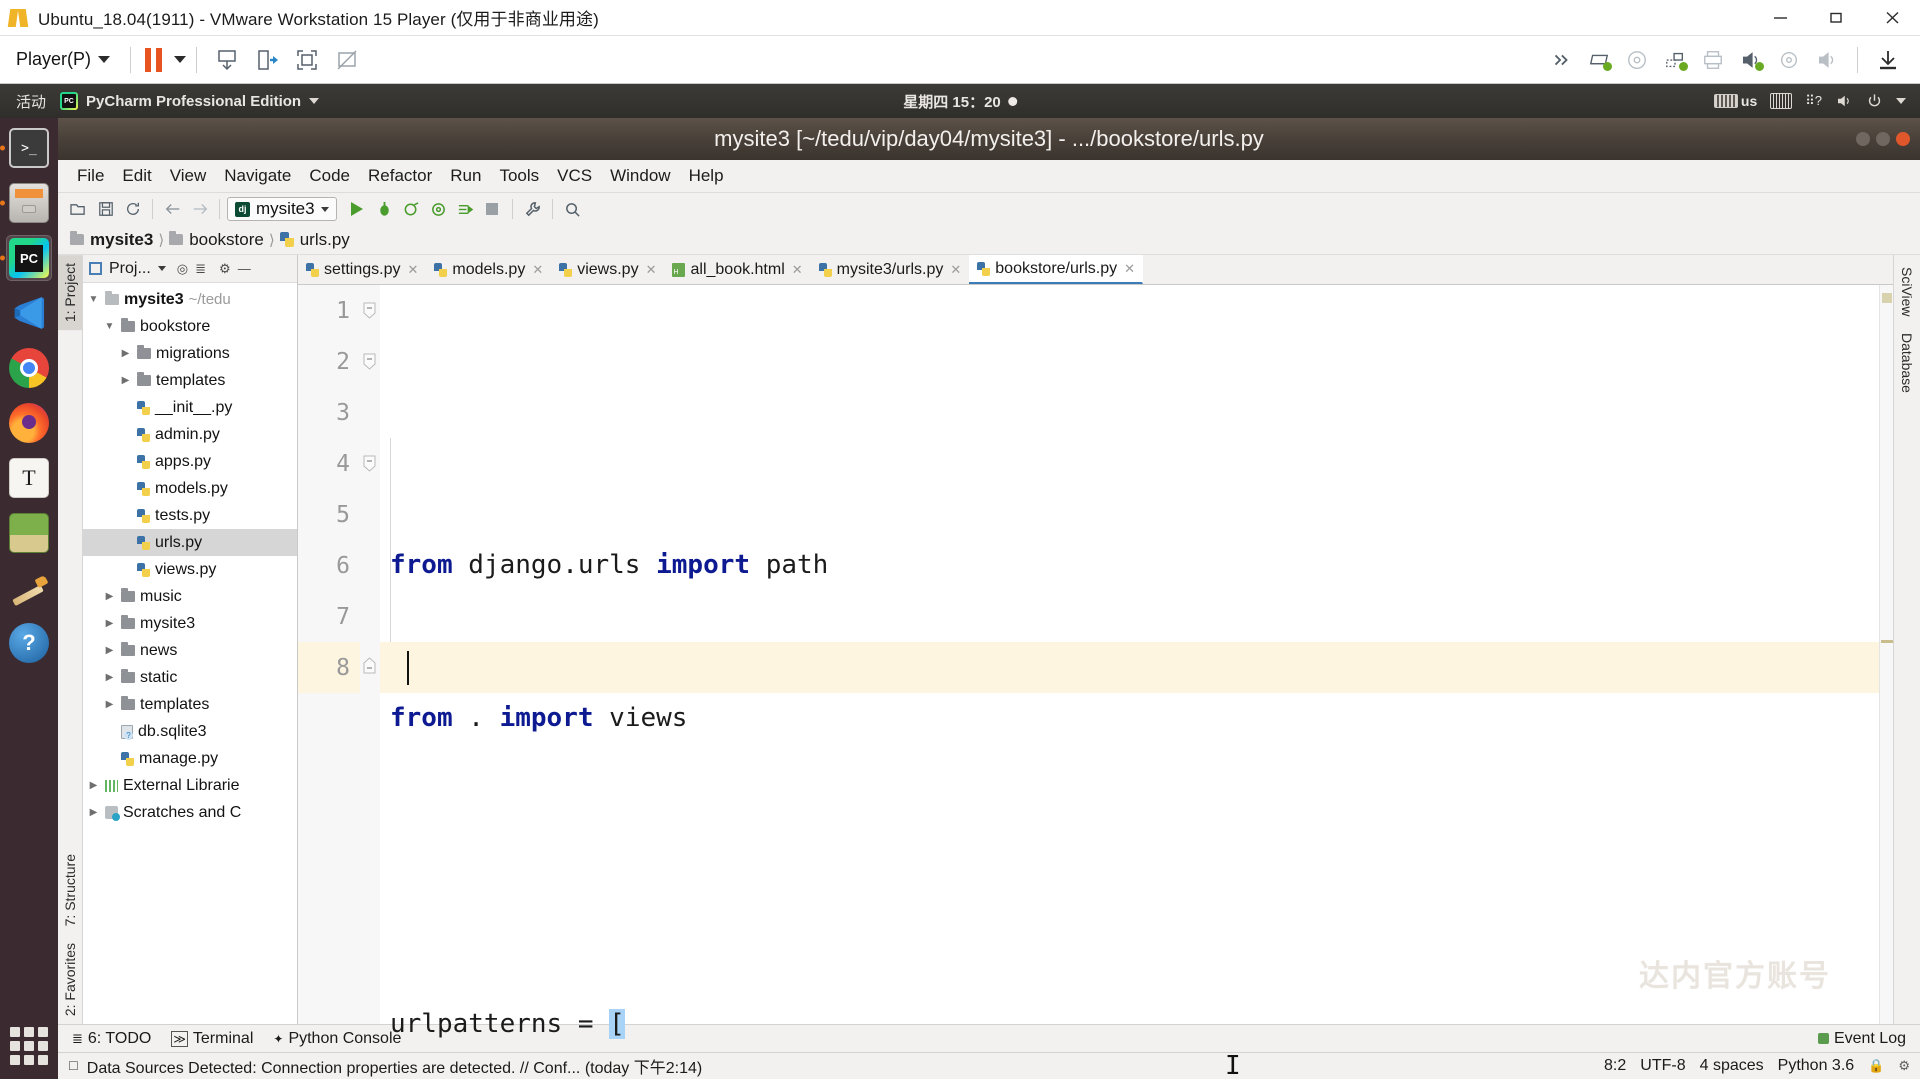 The image size is (1920, 1080). I want to click on collapse-all-icon: ≣, so click(200, 269).